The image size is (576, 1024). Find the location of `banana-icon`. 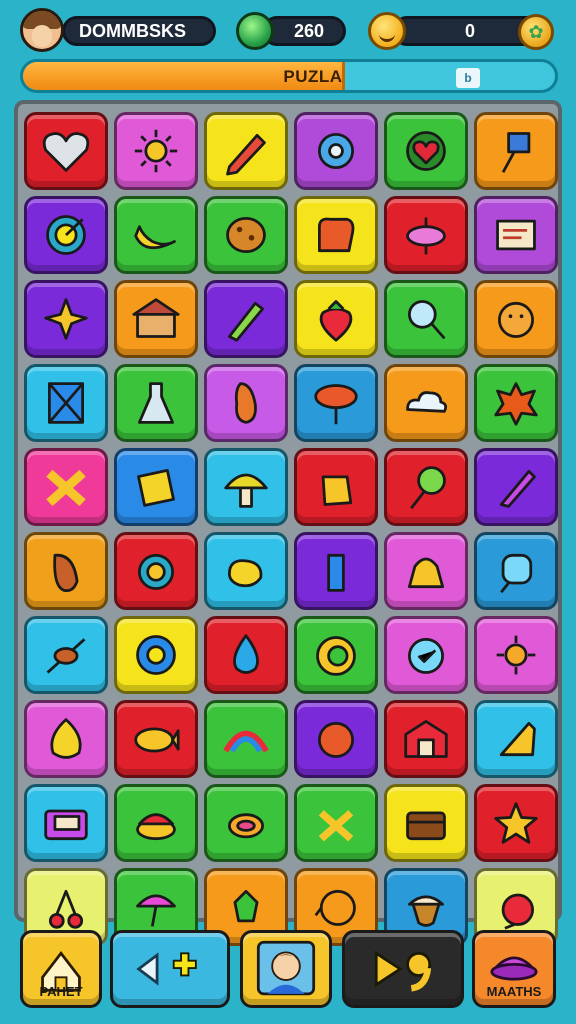

banana-icon is located at coordinates (155, 237).